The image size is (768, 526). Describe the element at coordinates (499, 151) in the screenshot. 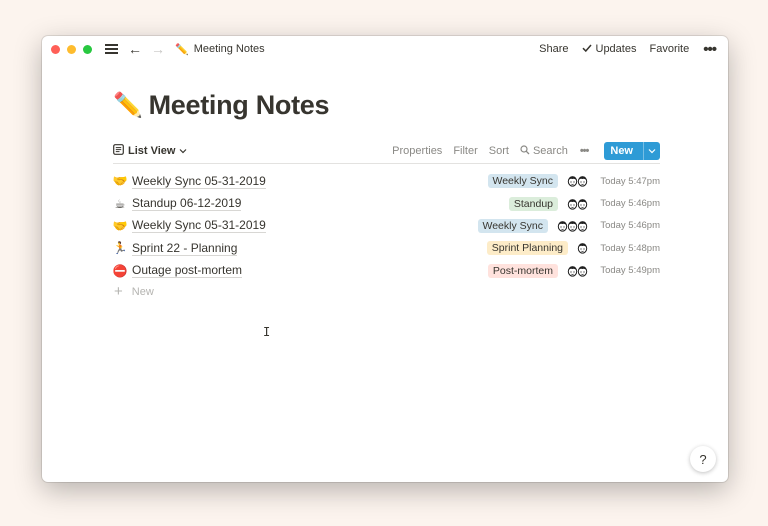

I see `sort-button: Sort` at that location.